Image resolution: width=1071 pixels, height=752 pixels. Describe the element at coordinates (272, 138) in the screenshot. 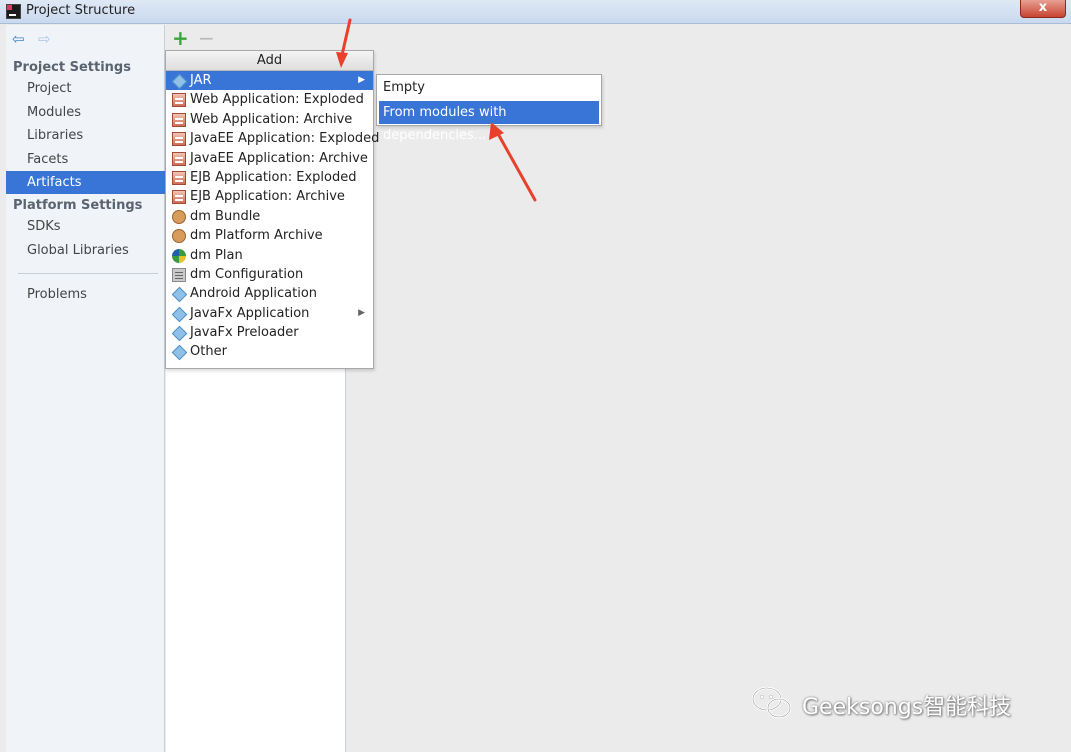

I see `menu-item-javaee-exploded: JavaEE Application: Exploded` at that location.